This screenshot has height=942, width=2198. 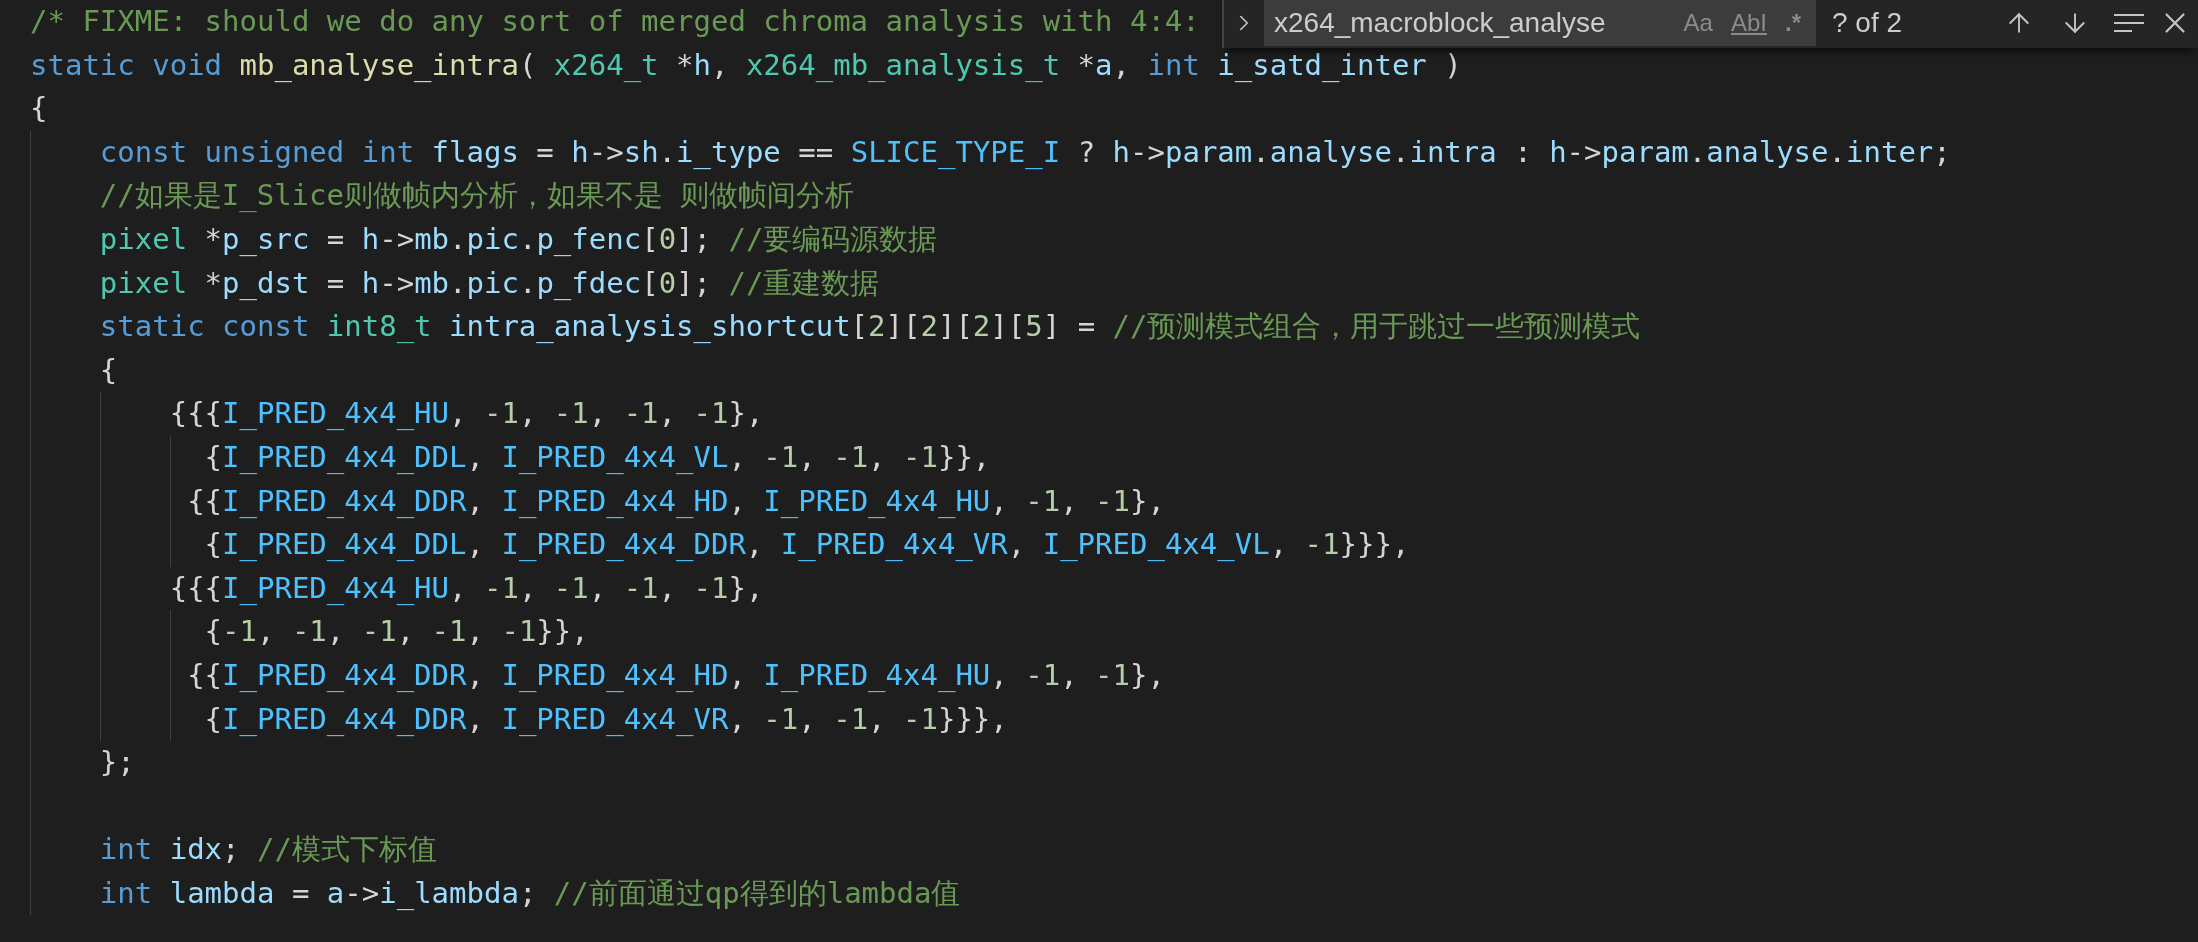 I want to click on code-line: {-1, -1, -1, -1, -1}},, so click(x=396, y=631).